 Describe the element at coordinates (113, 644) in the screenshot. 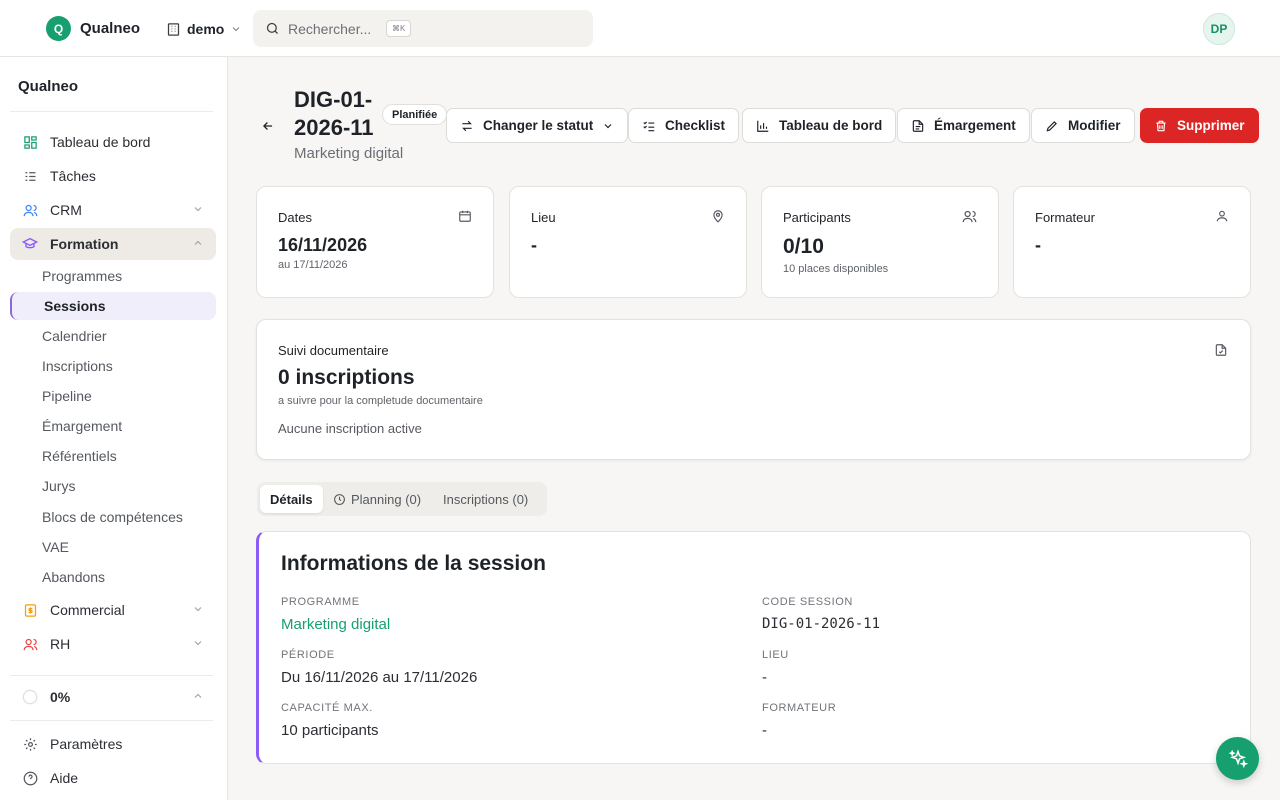

I see `sidebar-item-rh: RH` at that location.